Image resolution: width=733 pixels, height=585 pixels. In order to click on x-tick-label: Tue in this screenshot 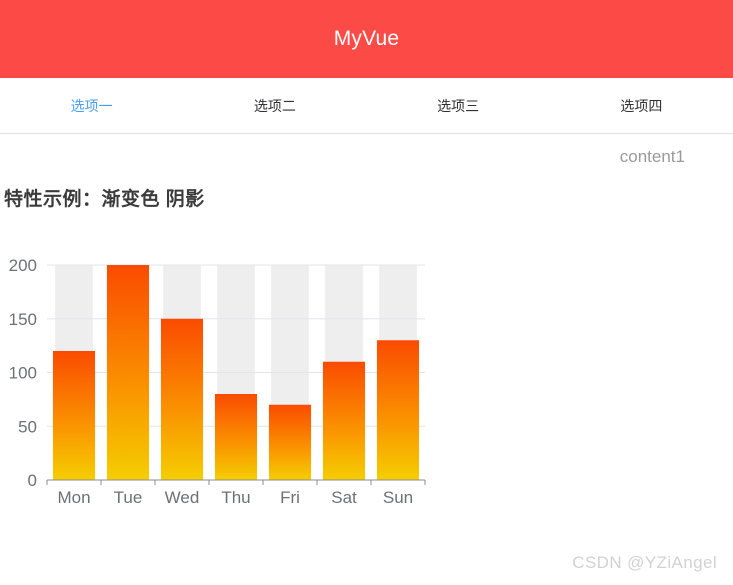, I will do `click(128, 497)`.